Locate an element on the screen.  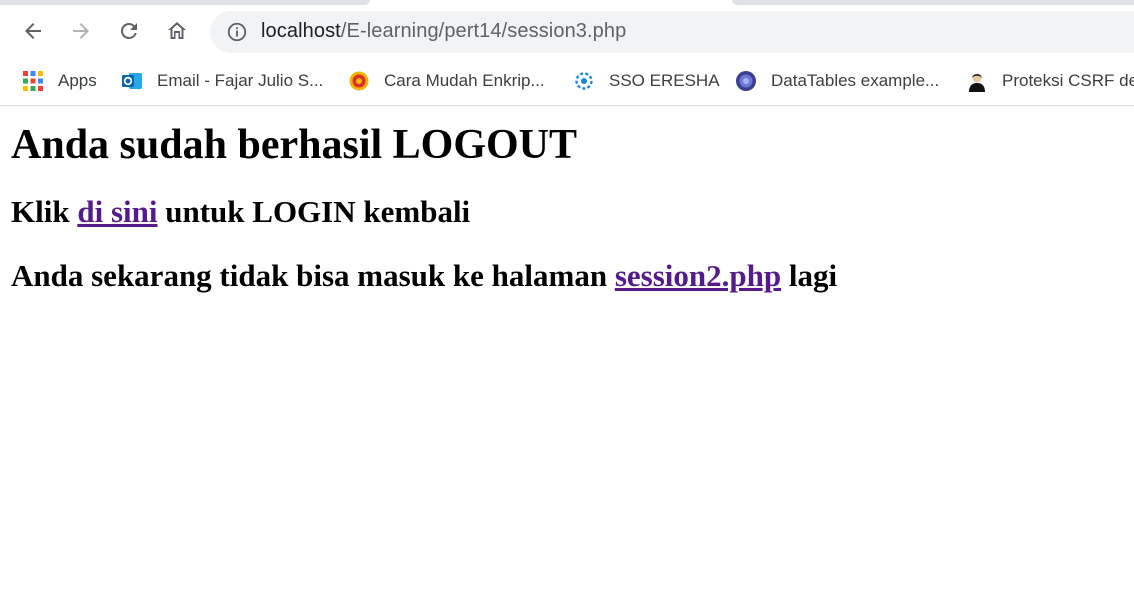
arrow-left-icon is located at coordinates (33, 31).